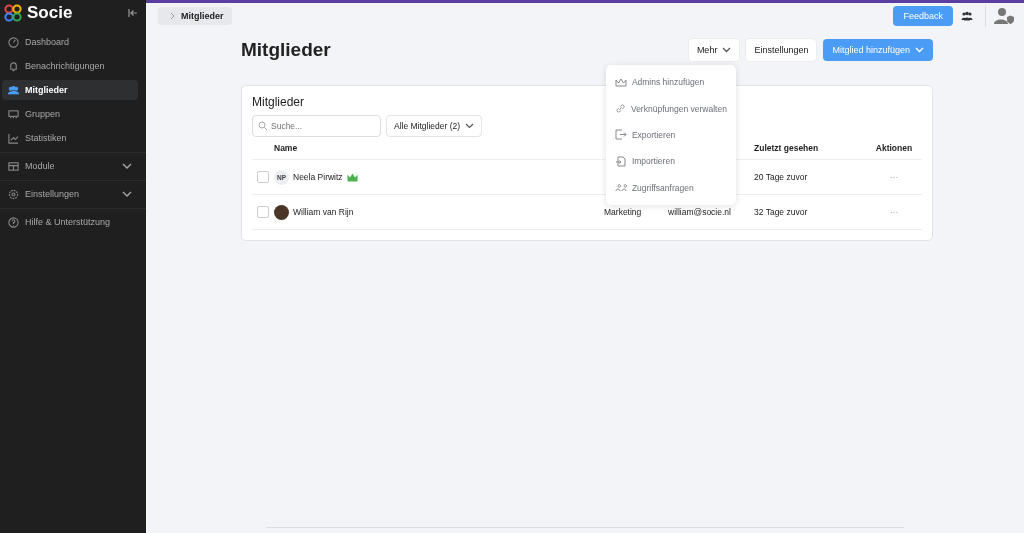 The image size is (1024, 533). I want to click on table-cell-text: 20 Tage zuvor, so click(781, 177).